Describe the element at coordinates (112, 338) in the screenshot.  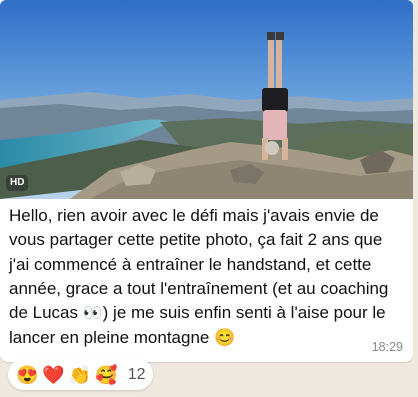
I see `message-line: lancer en pleine montagne` at that location.